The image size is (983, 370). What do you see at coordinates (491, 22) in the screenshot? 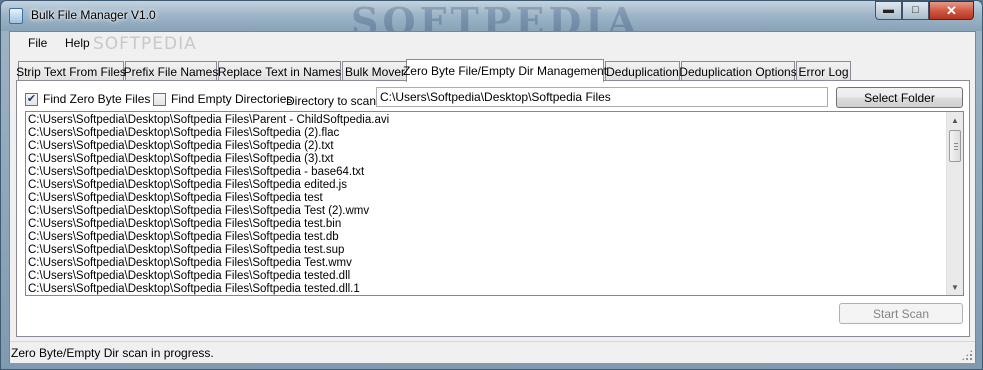
I see `title-bar: Bulk File Manager V1.0 SOFTPEDIA ▬ □ ✕` at bounding box center [491, 22].